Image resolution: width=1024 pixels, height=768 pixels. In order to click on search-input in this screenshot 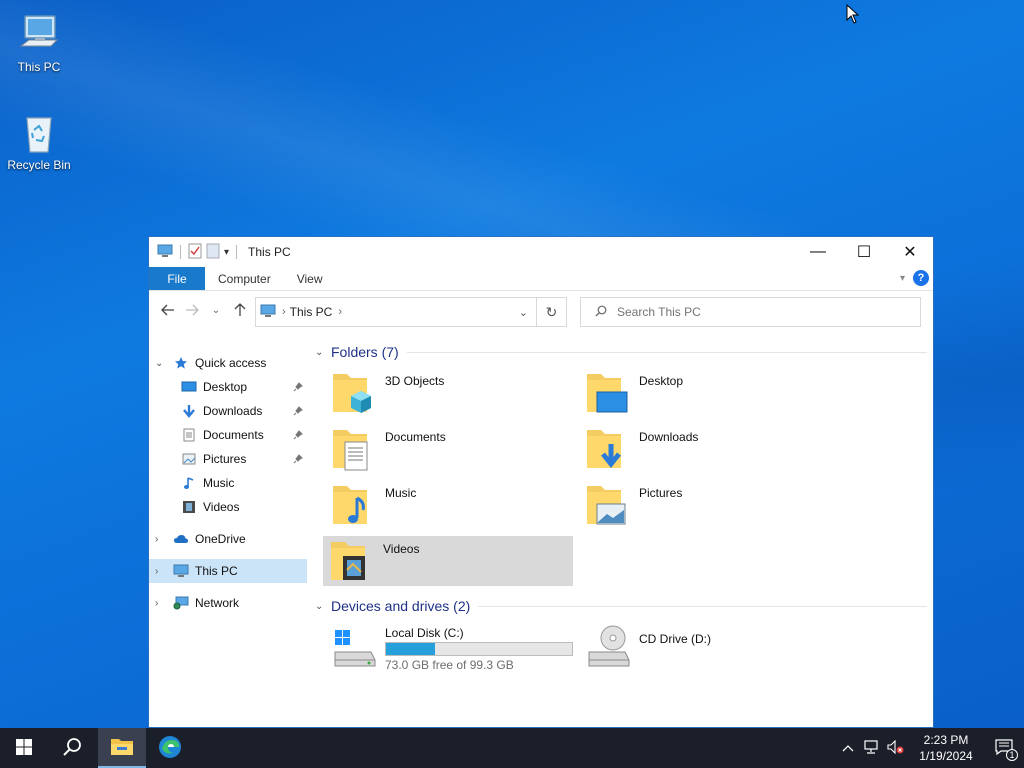, I will do `click(757, 312)`.